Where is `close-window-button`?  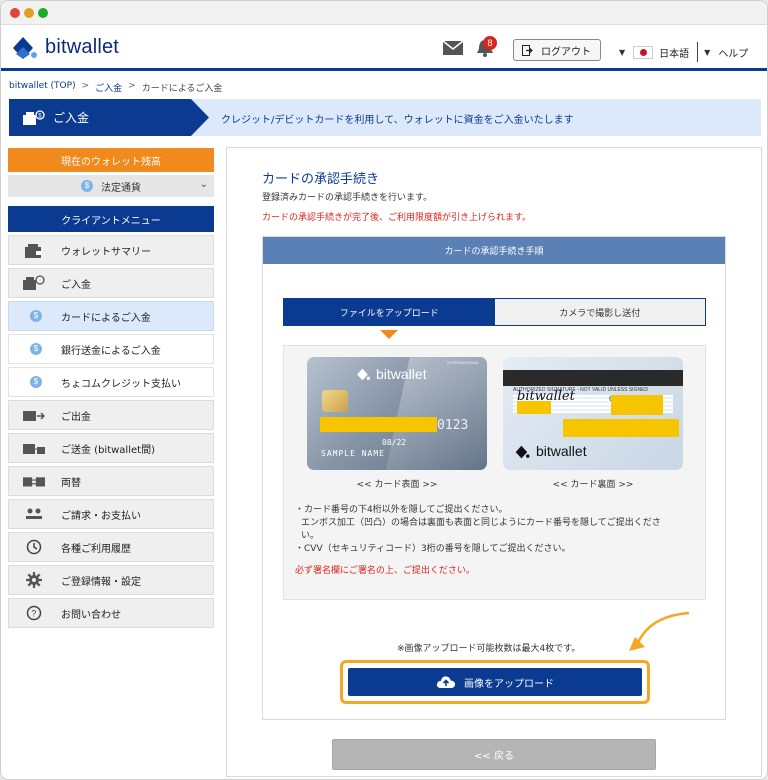 close-window-button is located at coordinates (15, 13).